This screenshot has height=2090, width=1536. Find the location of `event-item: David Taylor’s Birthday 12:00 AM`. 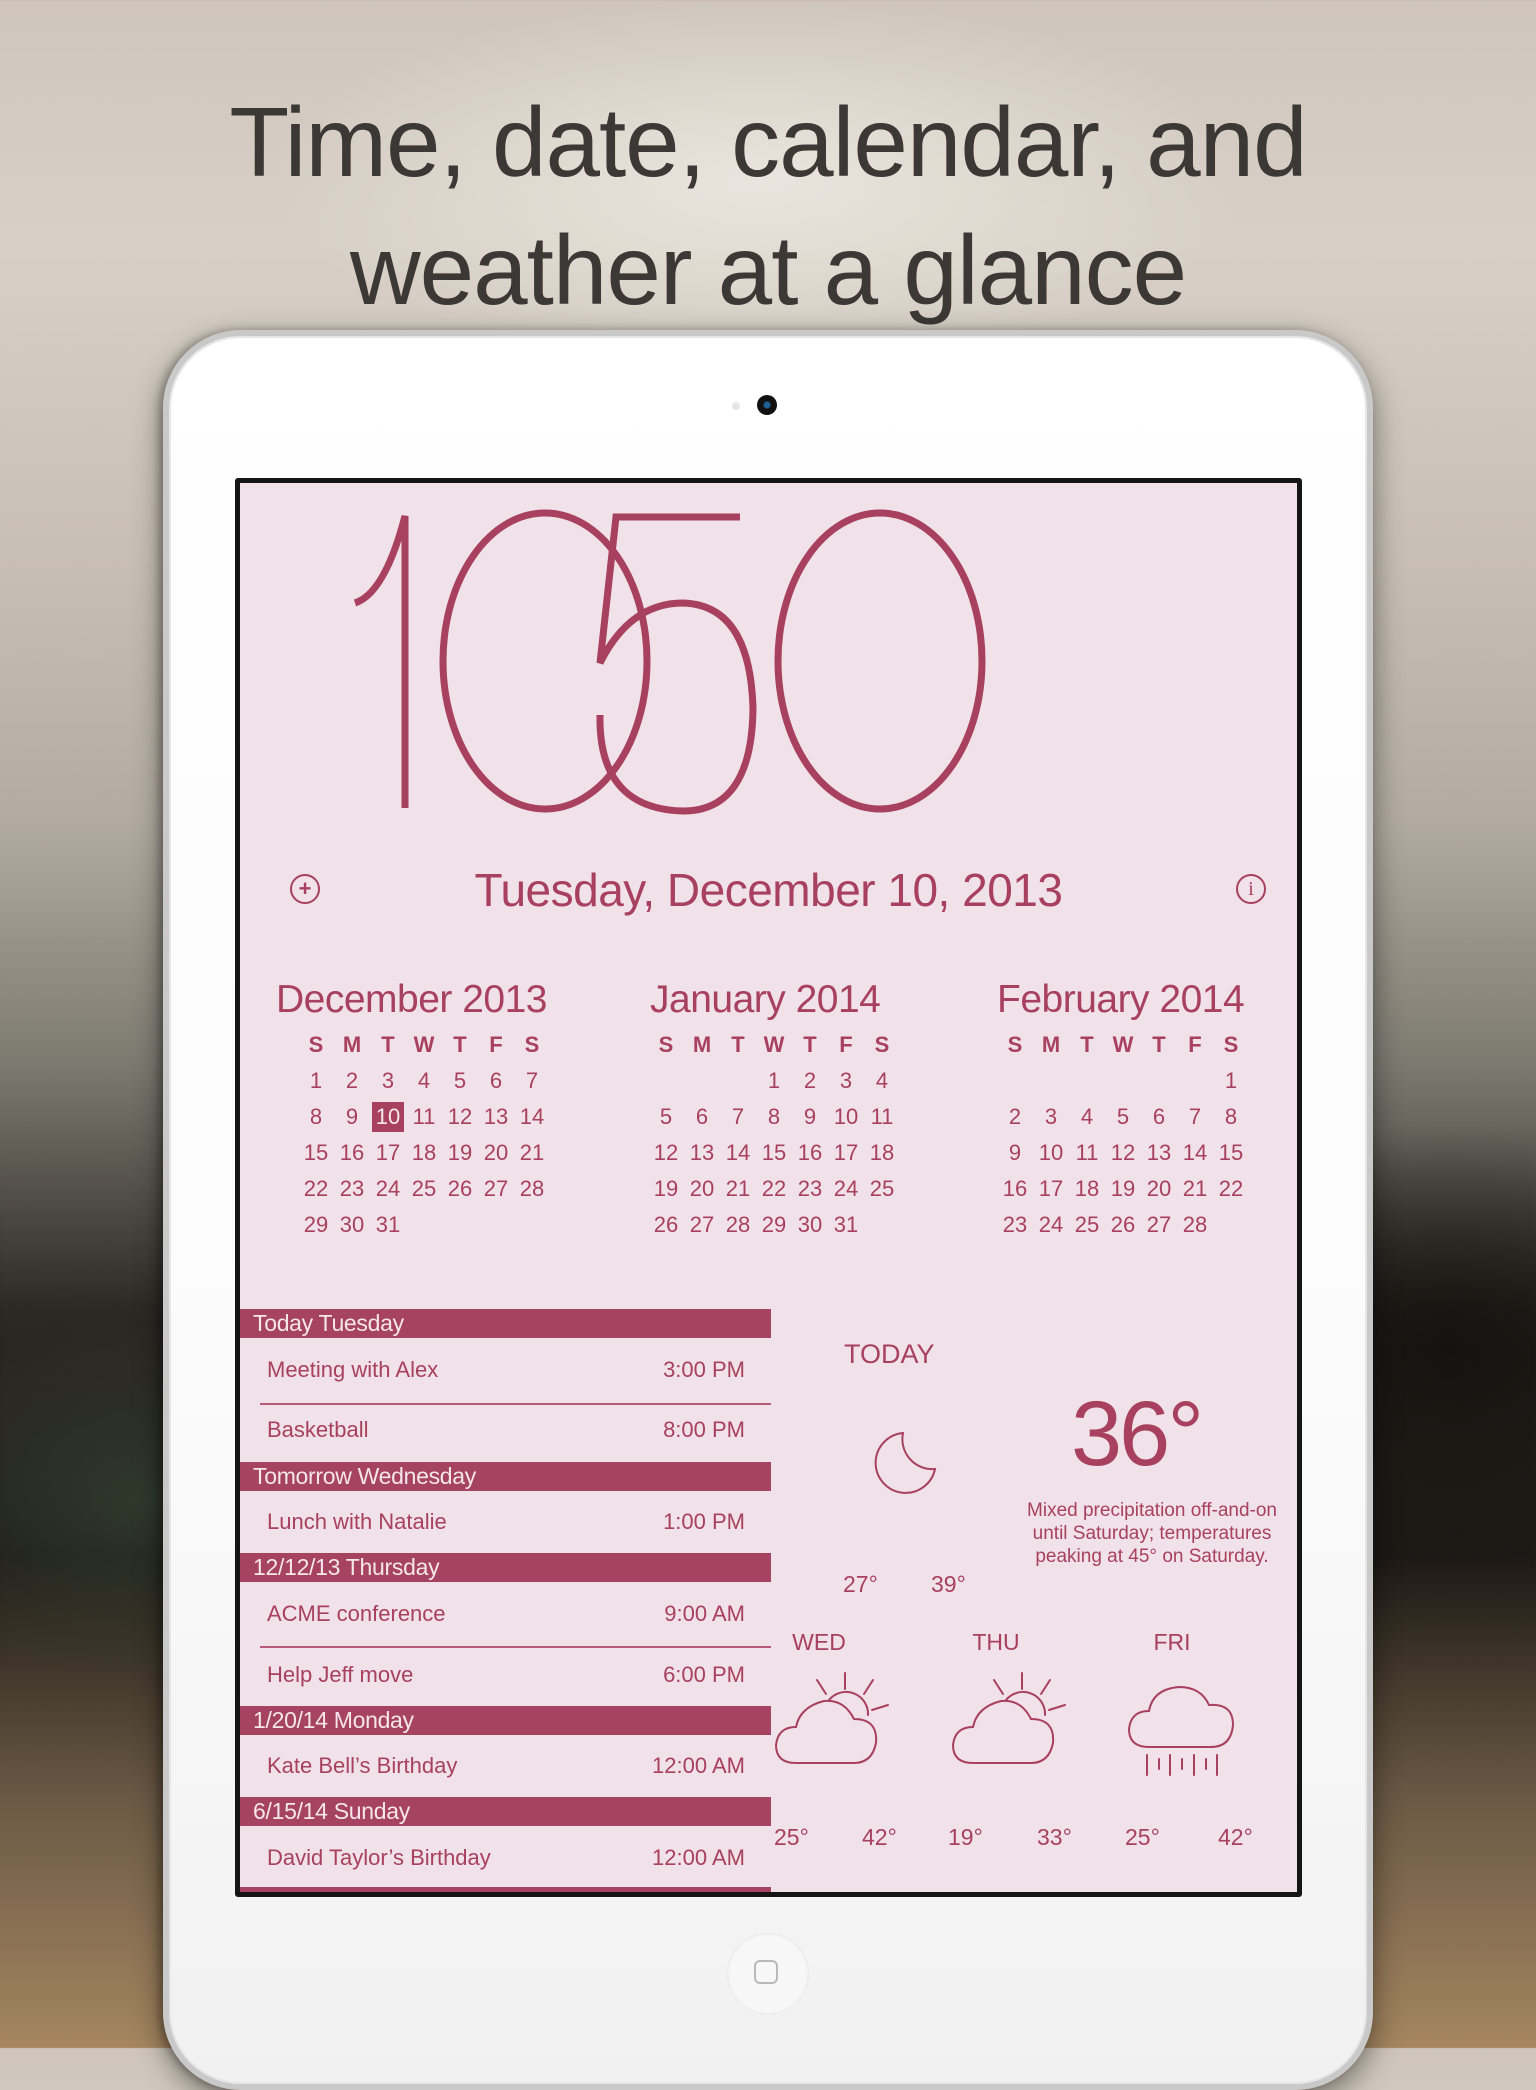

event-item: David Taylor’s Birthday 12:00 AM is located at coordinates (505, 1858).